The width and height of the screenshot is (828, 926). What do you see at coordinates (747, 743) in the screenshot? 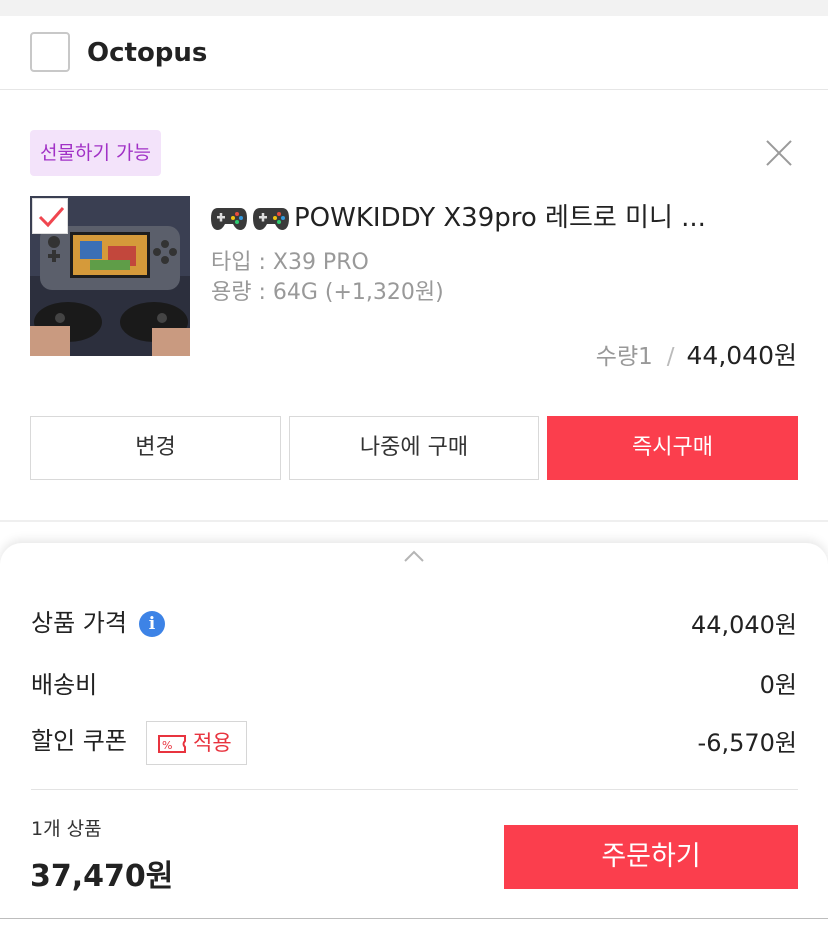
I see `coupon-discount-value: -6,570원` at bounding box center [747, 743].